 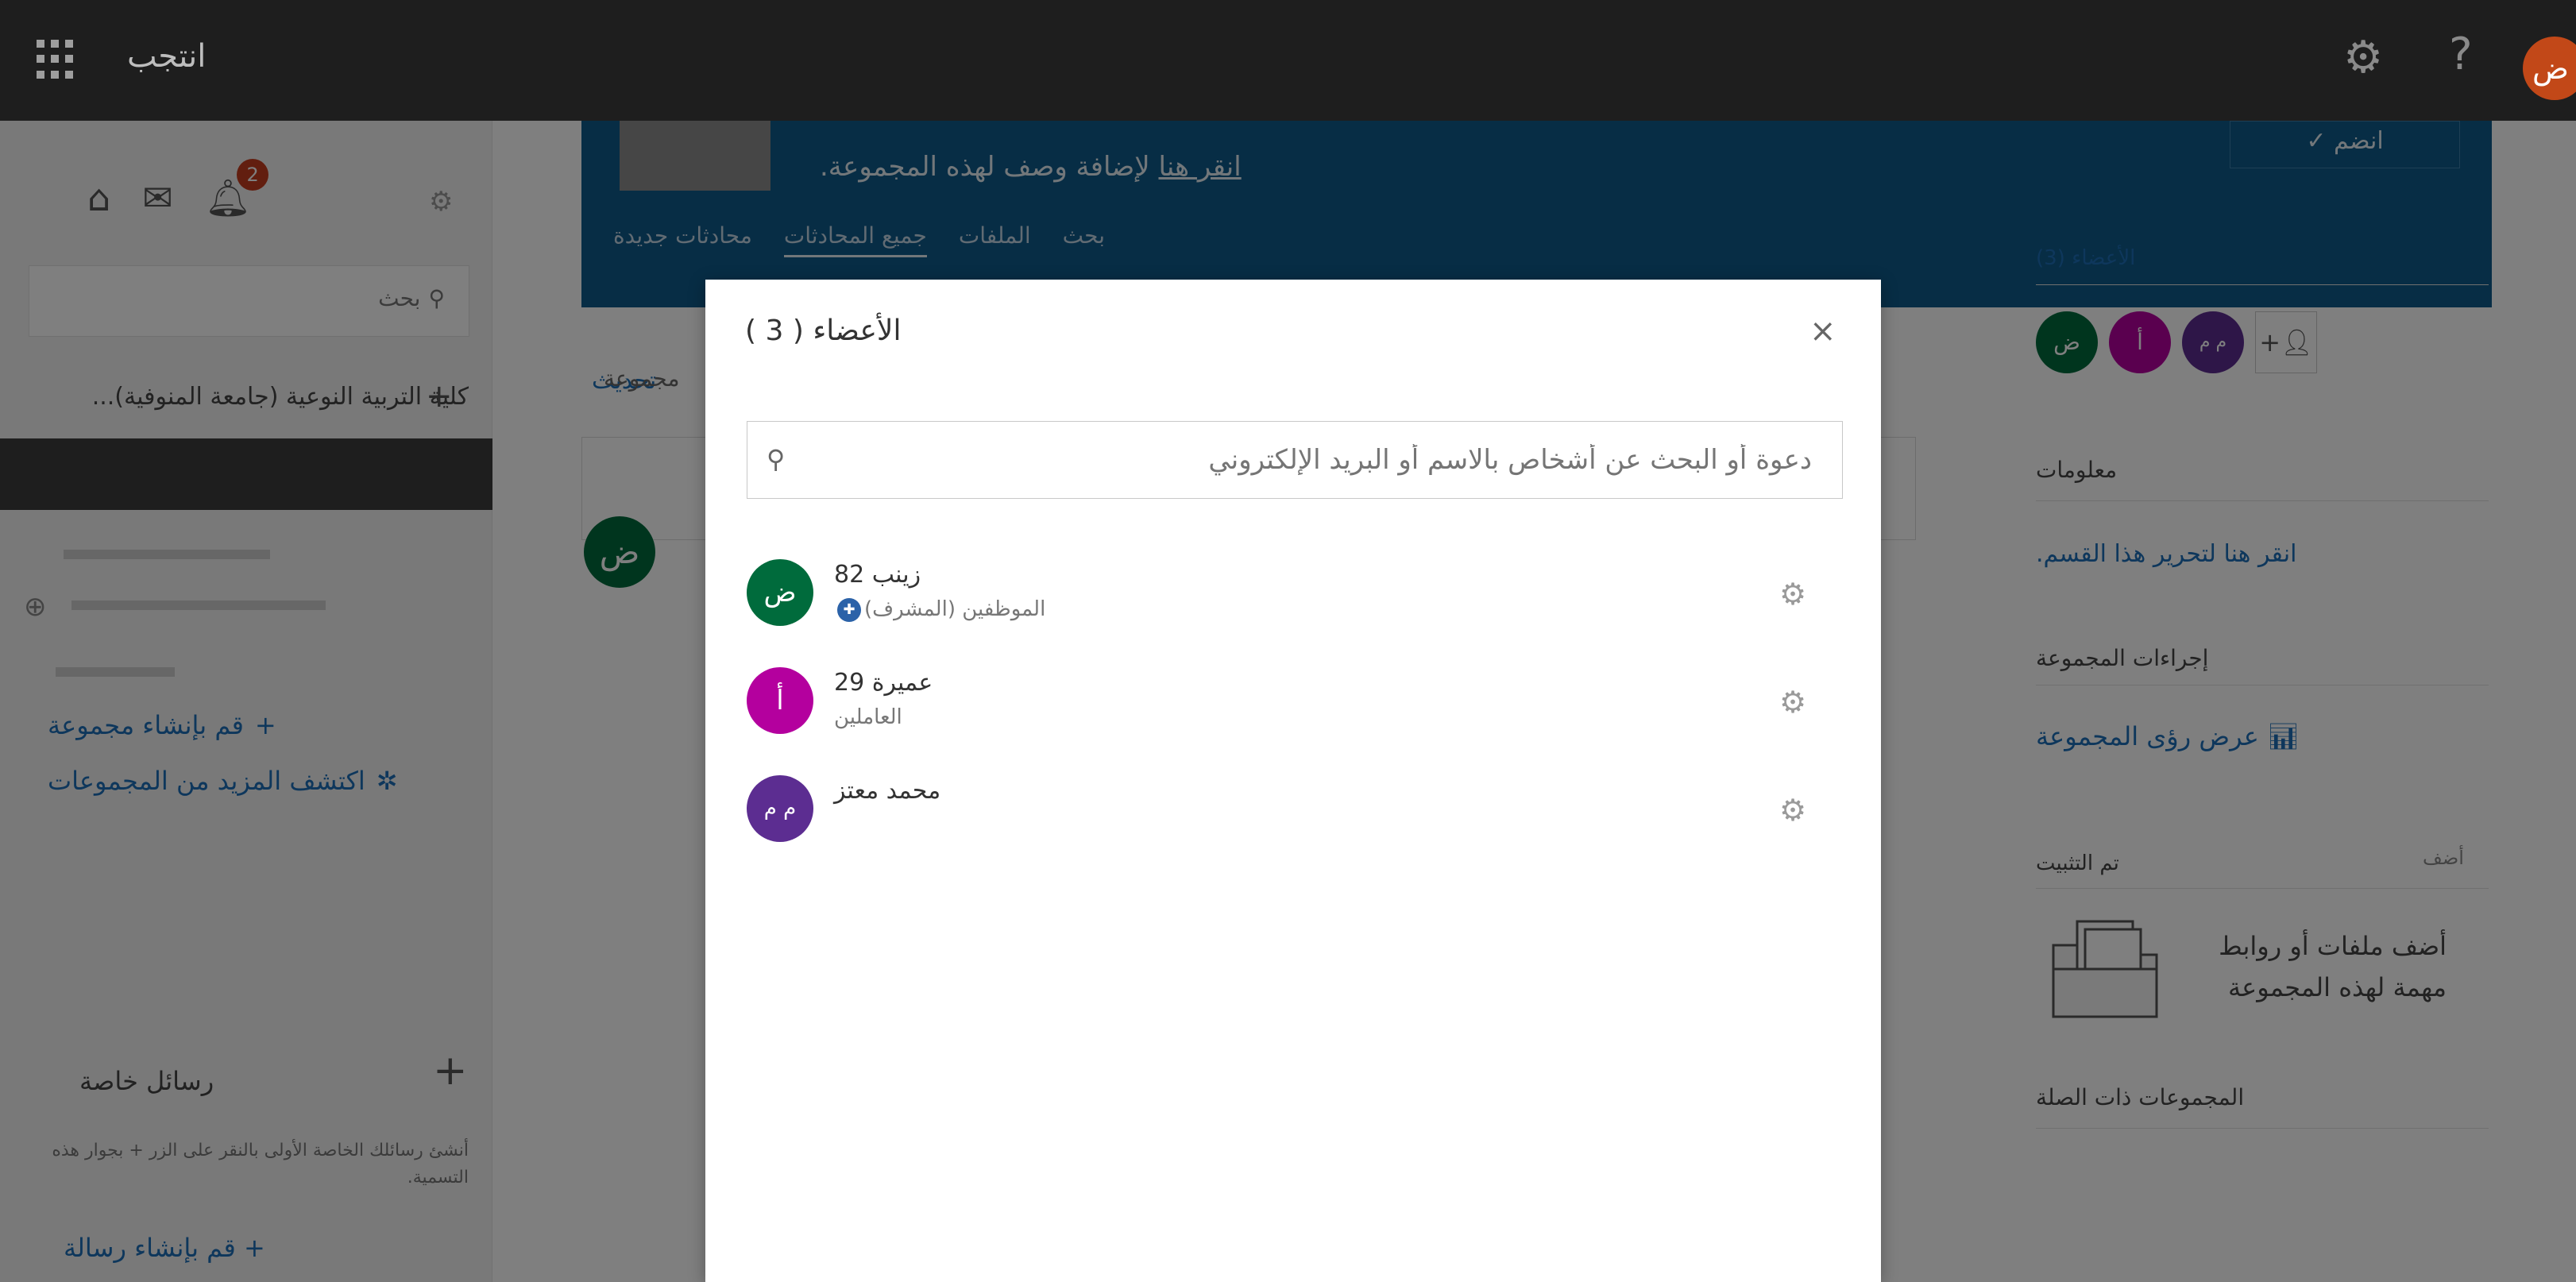 What do you see at coordinates (56, 59) in the screenshot?
I see `app-launcher-icon` at bounding box center [56, 59].